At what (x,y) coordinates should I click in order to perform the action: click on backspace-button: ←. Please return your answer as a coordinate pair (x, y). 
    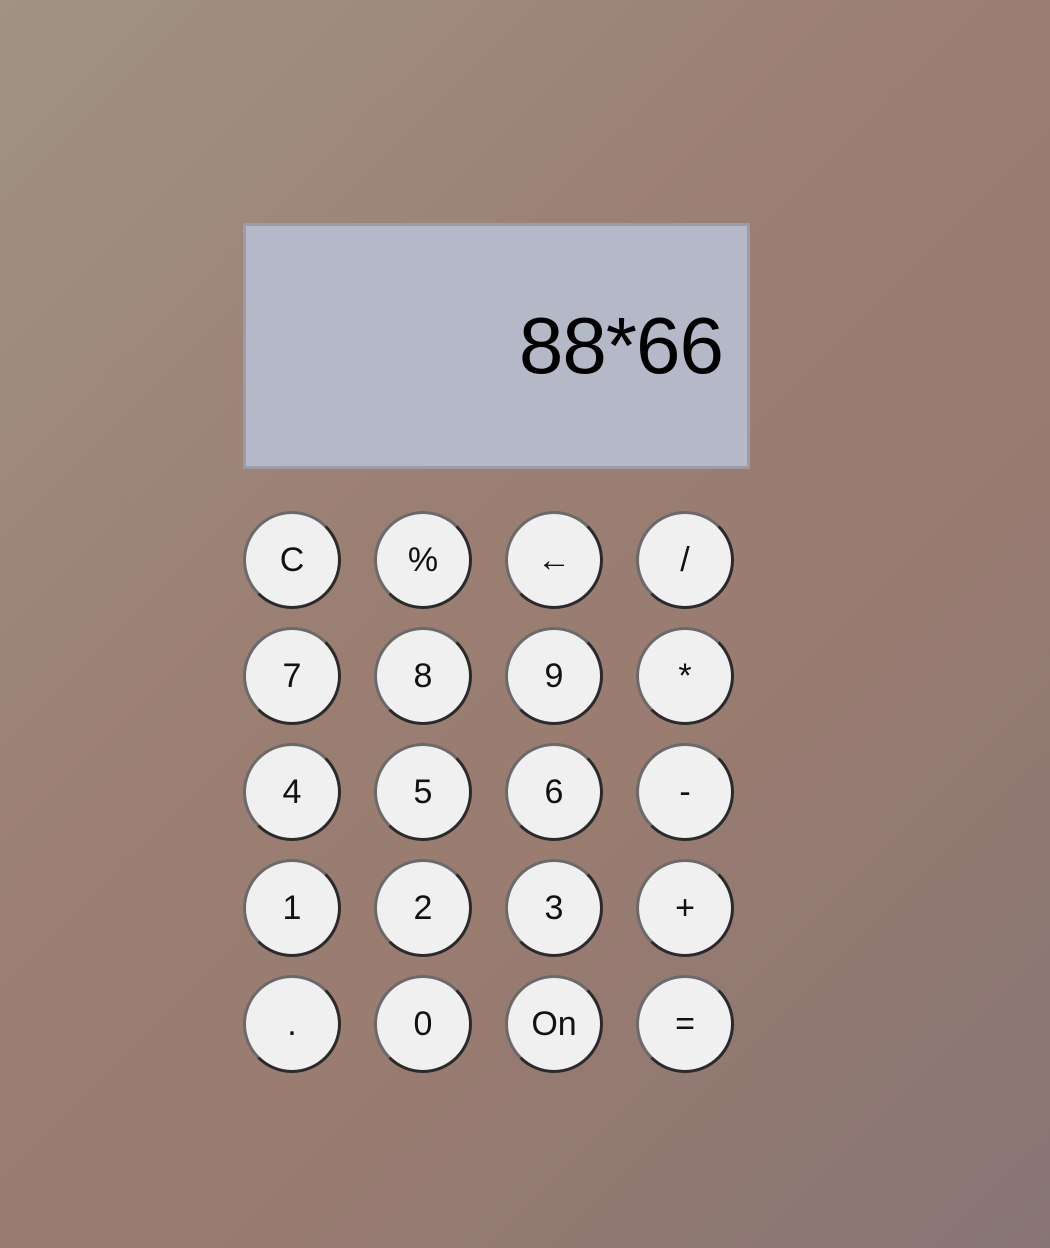
    Looking at the image, I should click on (554, 560).